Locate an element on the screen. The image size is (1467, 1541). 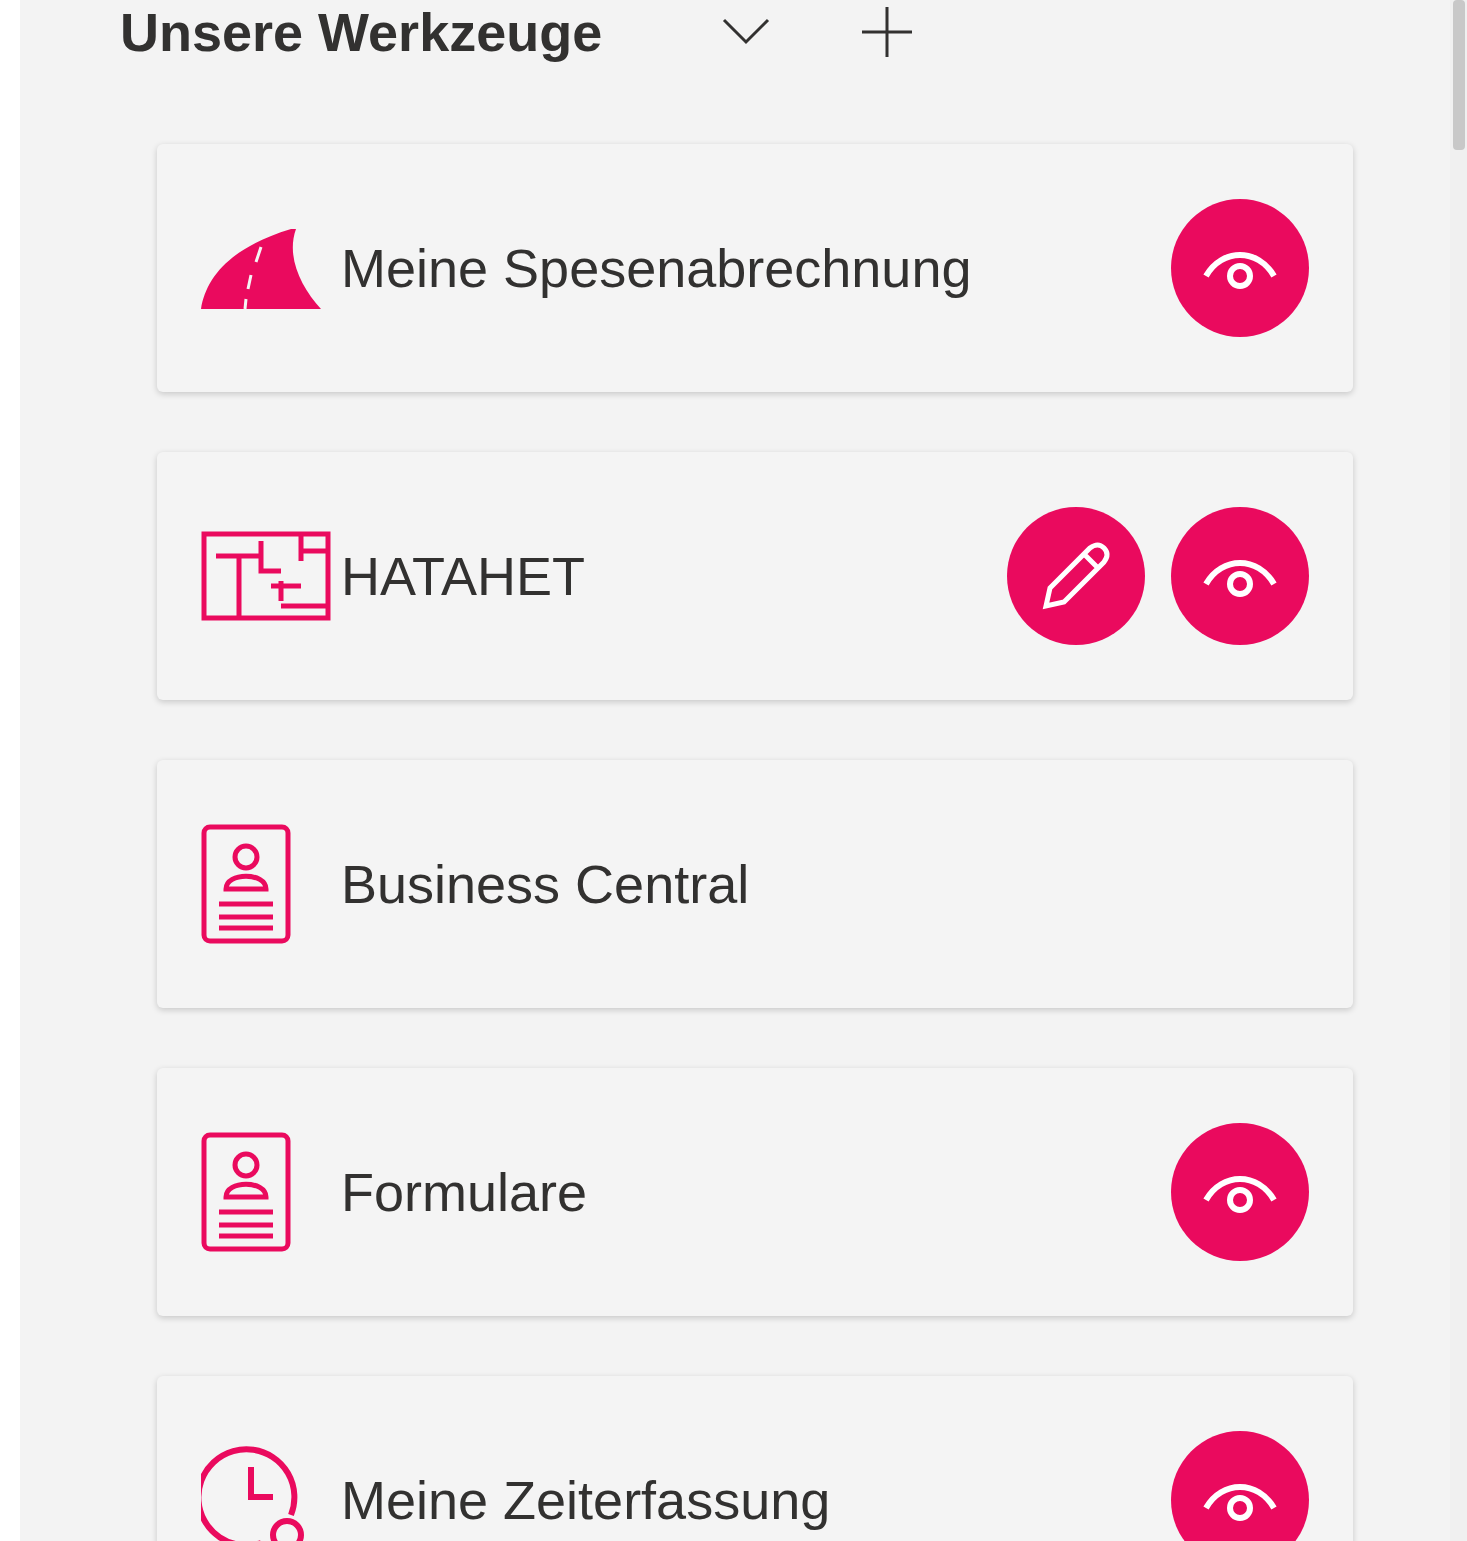
road-icon is located at coordinates (261, 268).